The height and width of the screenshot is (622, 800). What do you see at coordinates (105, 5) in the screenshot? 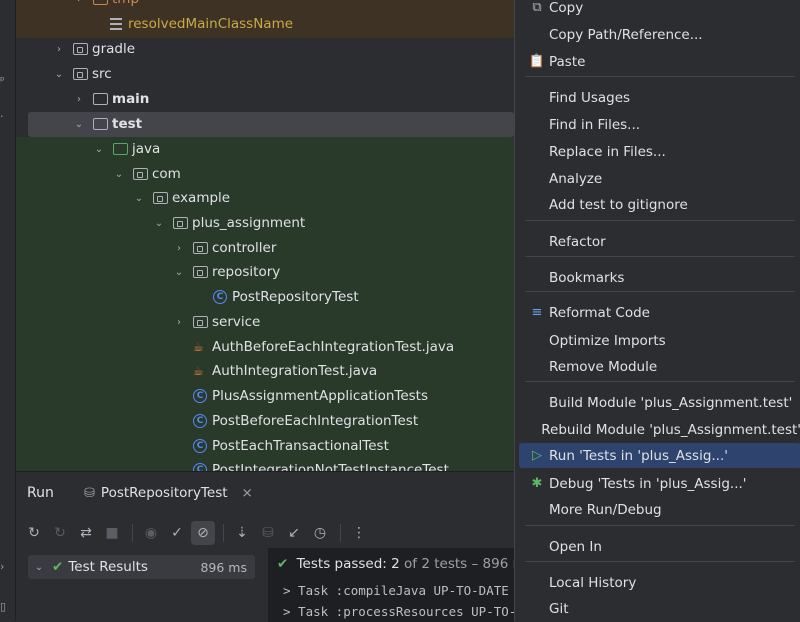
I see `tree-row-tmp: › tmp` at bounding box center [105, 5].